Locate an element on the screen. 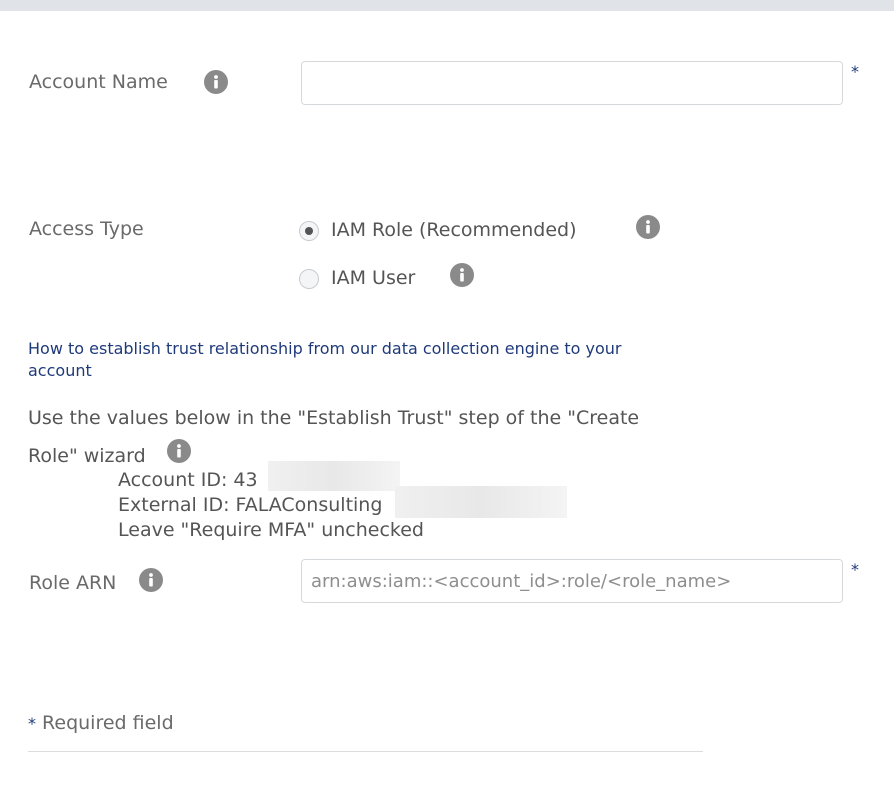 The height and width of the screenshot is (800, 894). account-id-text: Account ID: 43 is located at coordinates (188, 480).